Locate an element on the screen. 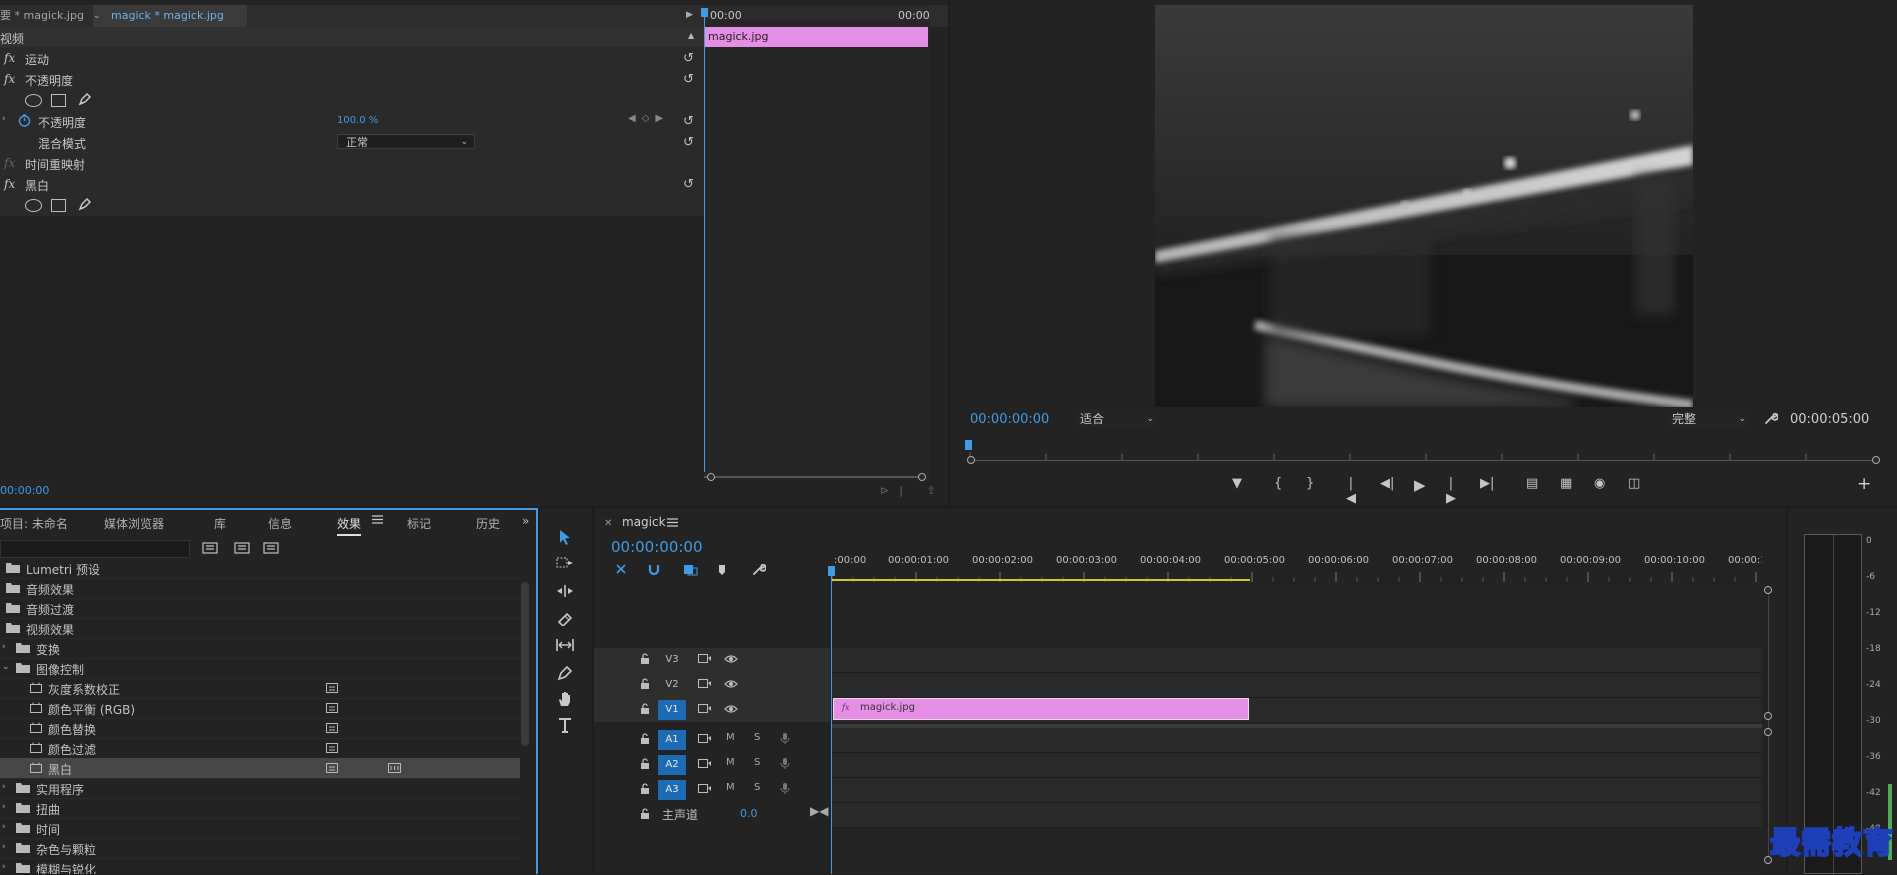 The image size is (1897, 875). tree-folder-noise-grain: › 杂色与颗粒 is located at coordinates (260, 848).